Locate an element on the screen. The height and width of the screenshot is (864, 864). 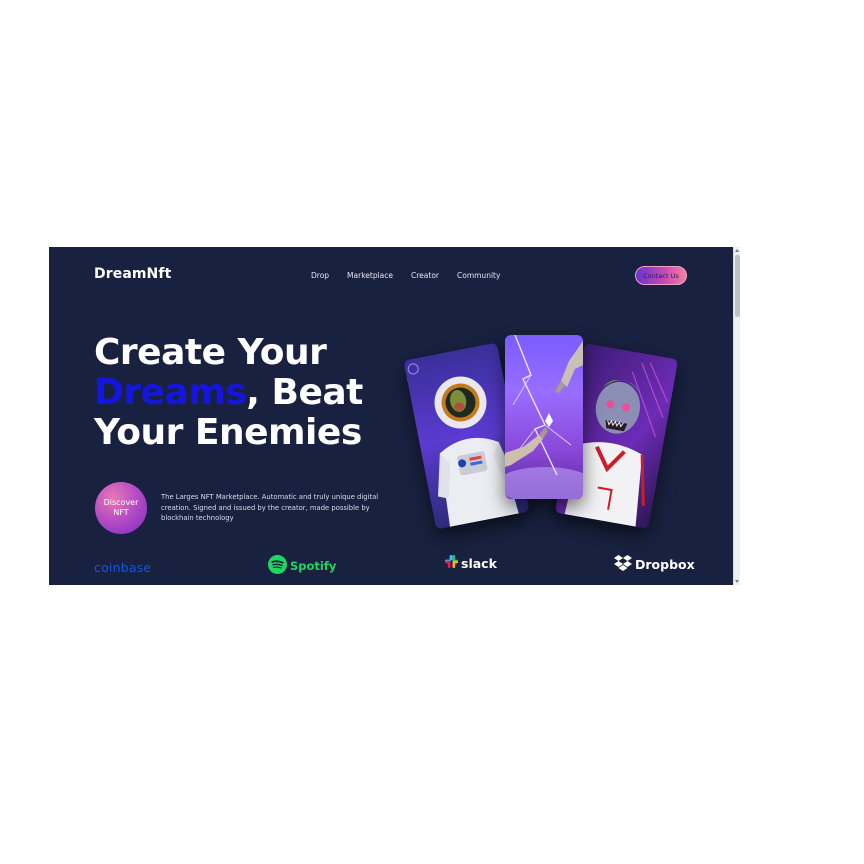
nav-link-drop: Drop is located at coordinates (320, 275).